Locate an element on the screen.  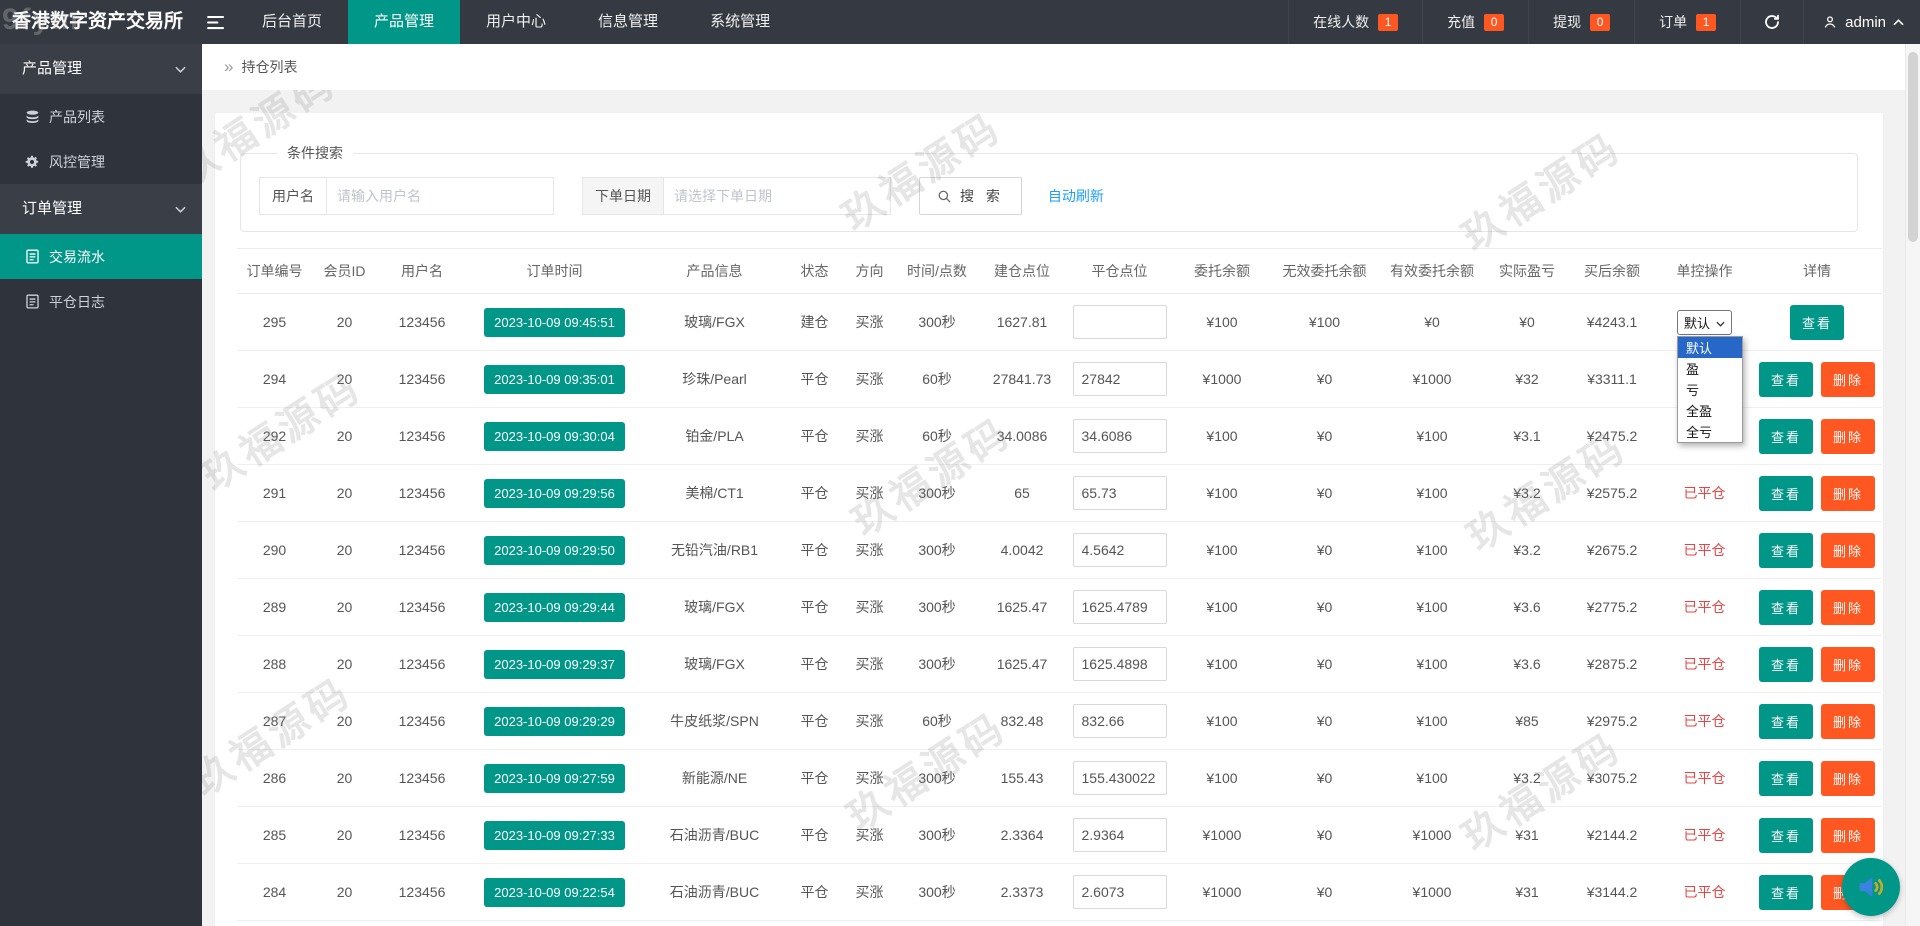
cell-close-point is located at coordinates (1119, 493).